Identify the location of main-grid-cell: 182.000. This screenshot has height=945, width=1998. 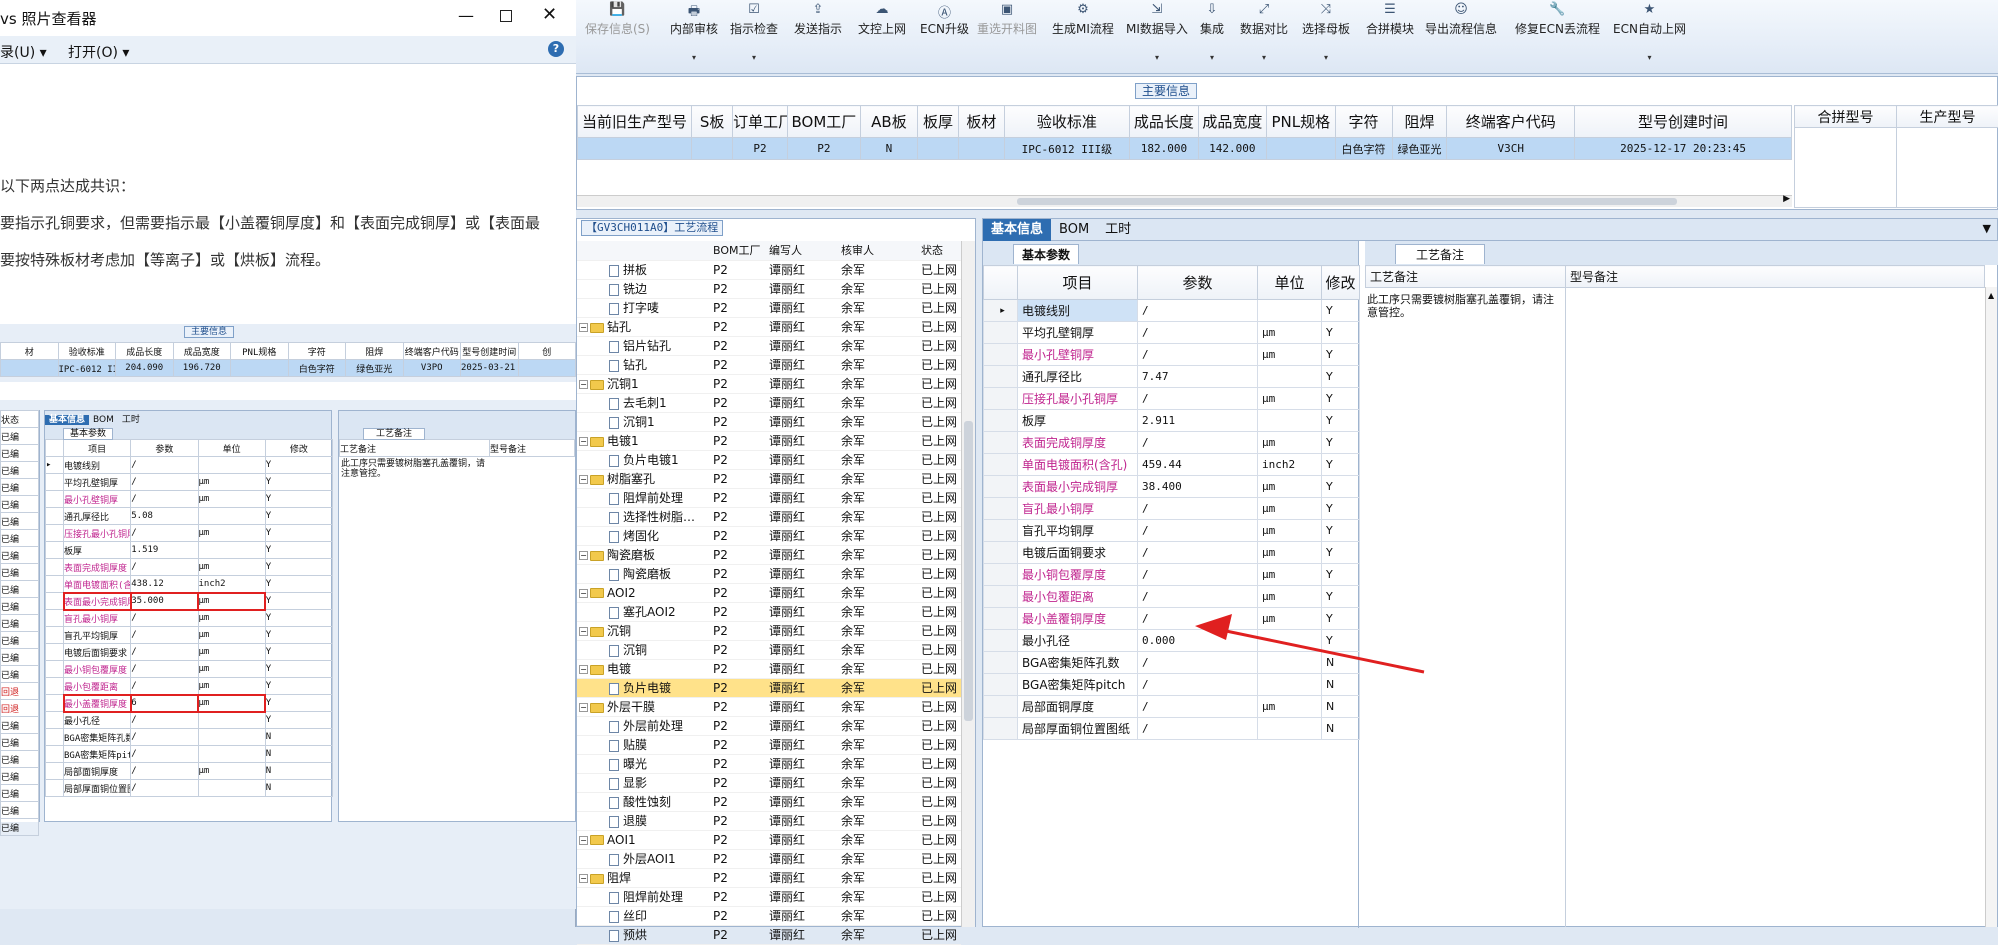
(1164, 149).